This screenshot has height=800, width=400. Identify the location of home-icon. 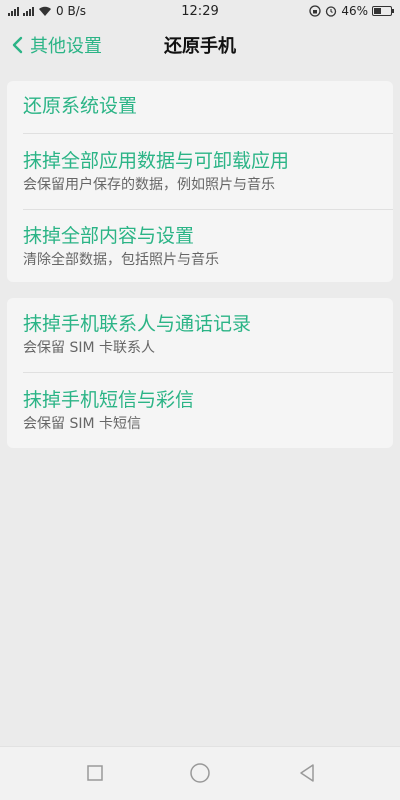
(200, 773).